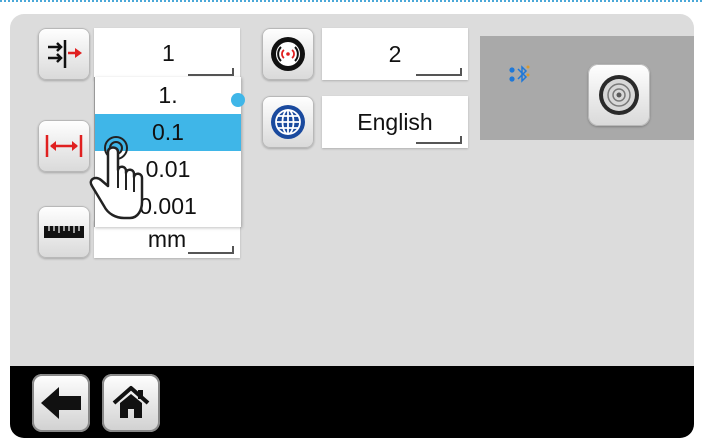 The width and height of the screenshot is (702, 440). I want to click on bluetooth-panel, so click(587, 88).